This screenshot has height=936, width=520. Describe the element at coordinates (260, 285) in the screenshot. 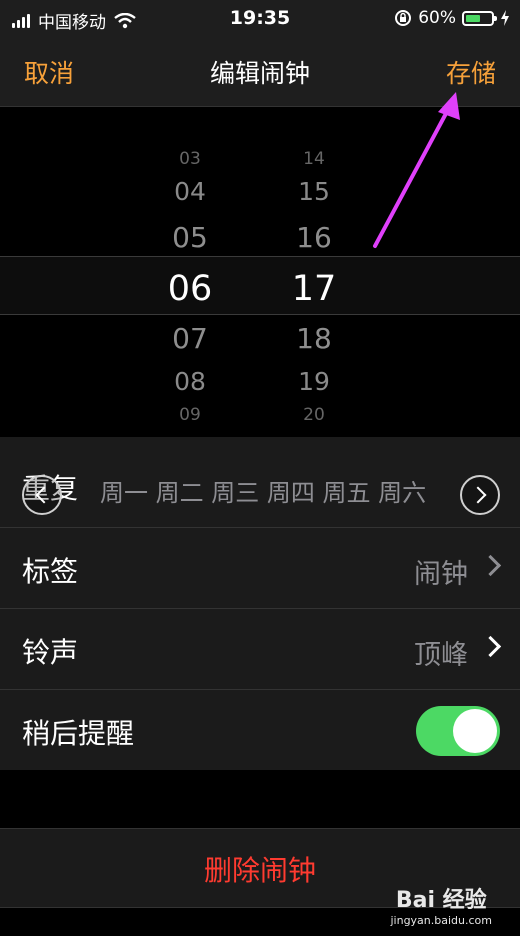

I see `picker-selection-band` at that location.